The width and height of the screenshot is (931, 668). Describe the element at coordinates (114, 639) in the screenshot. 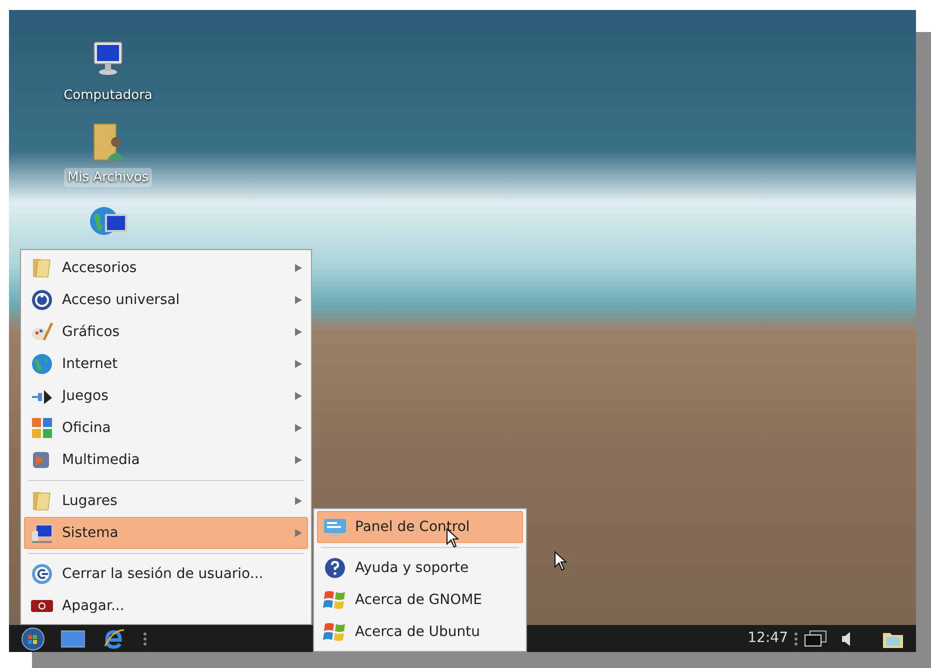

I see `browser-e-icon` at that location.